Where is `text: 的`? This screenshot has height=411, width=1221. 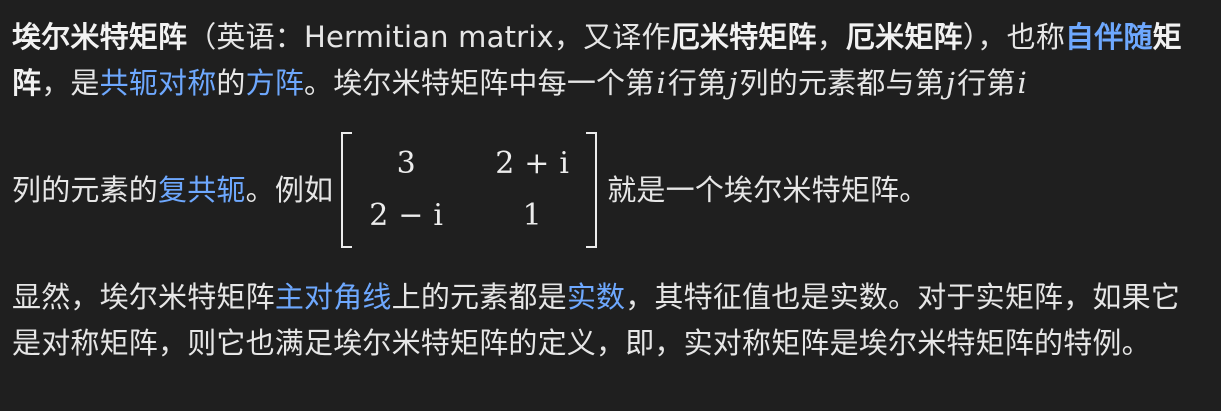 text: 的 is located at coordinates (231, 83).